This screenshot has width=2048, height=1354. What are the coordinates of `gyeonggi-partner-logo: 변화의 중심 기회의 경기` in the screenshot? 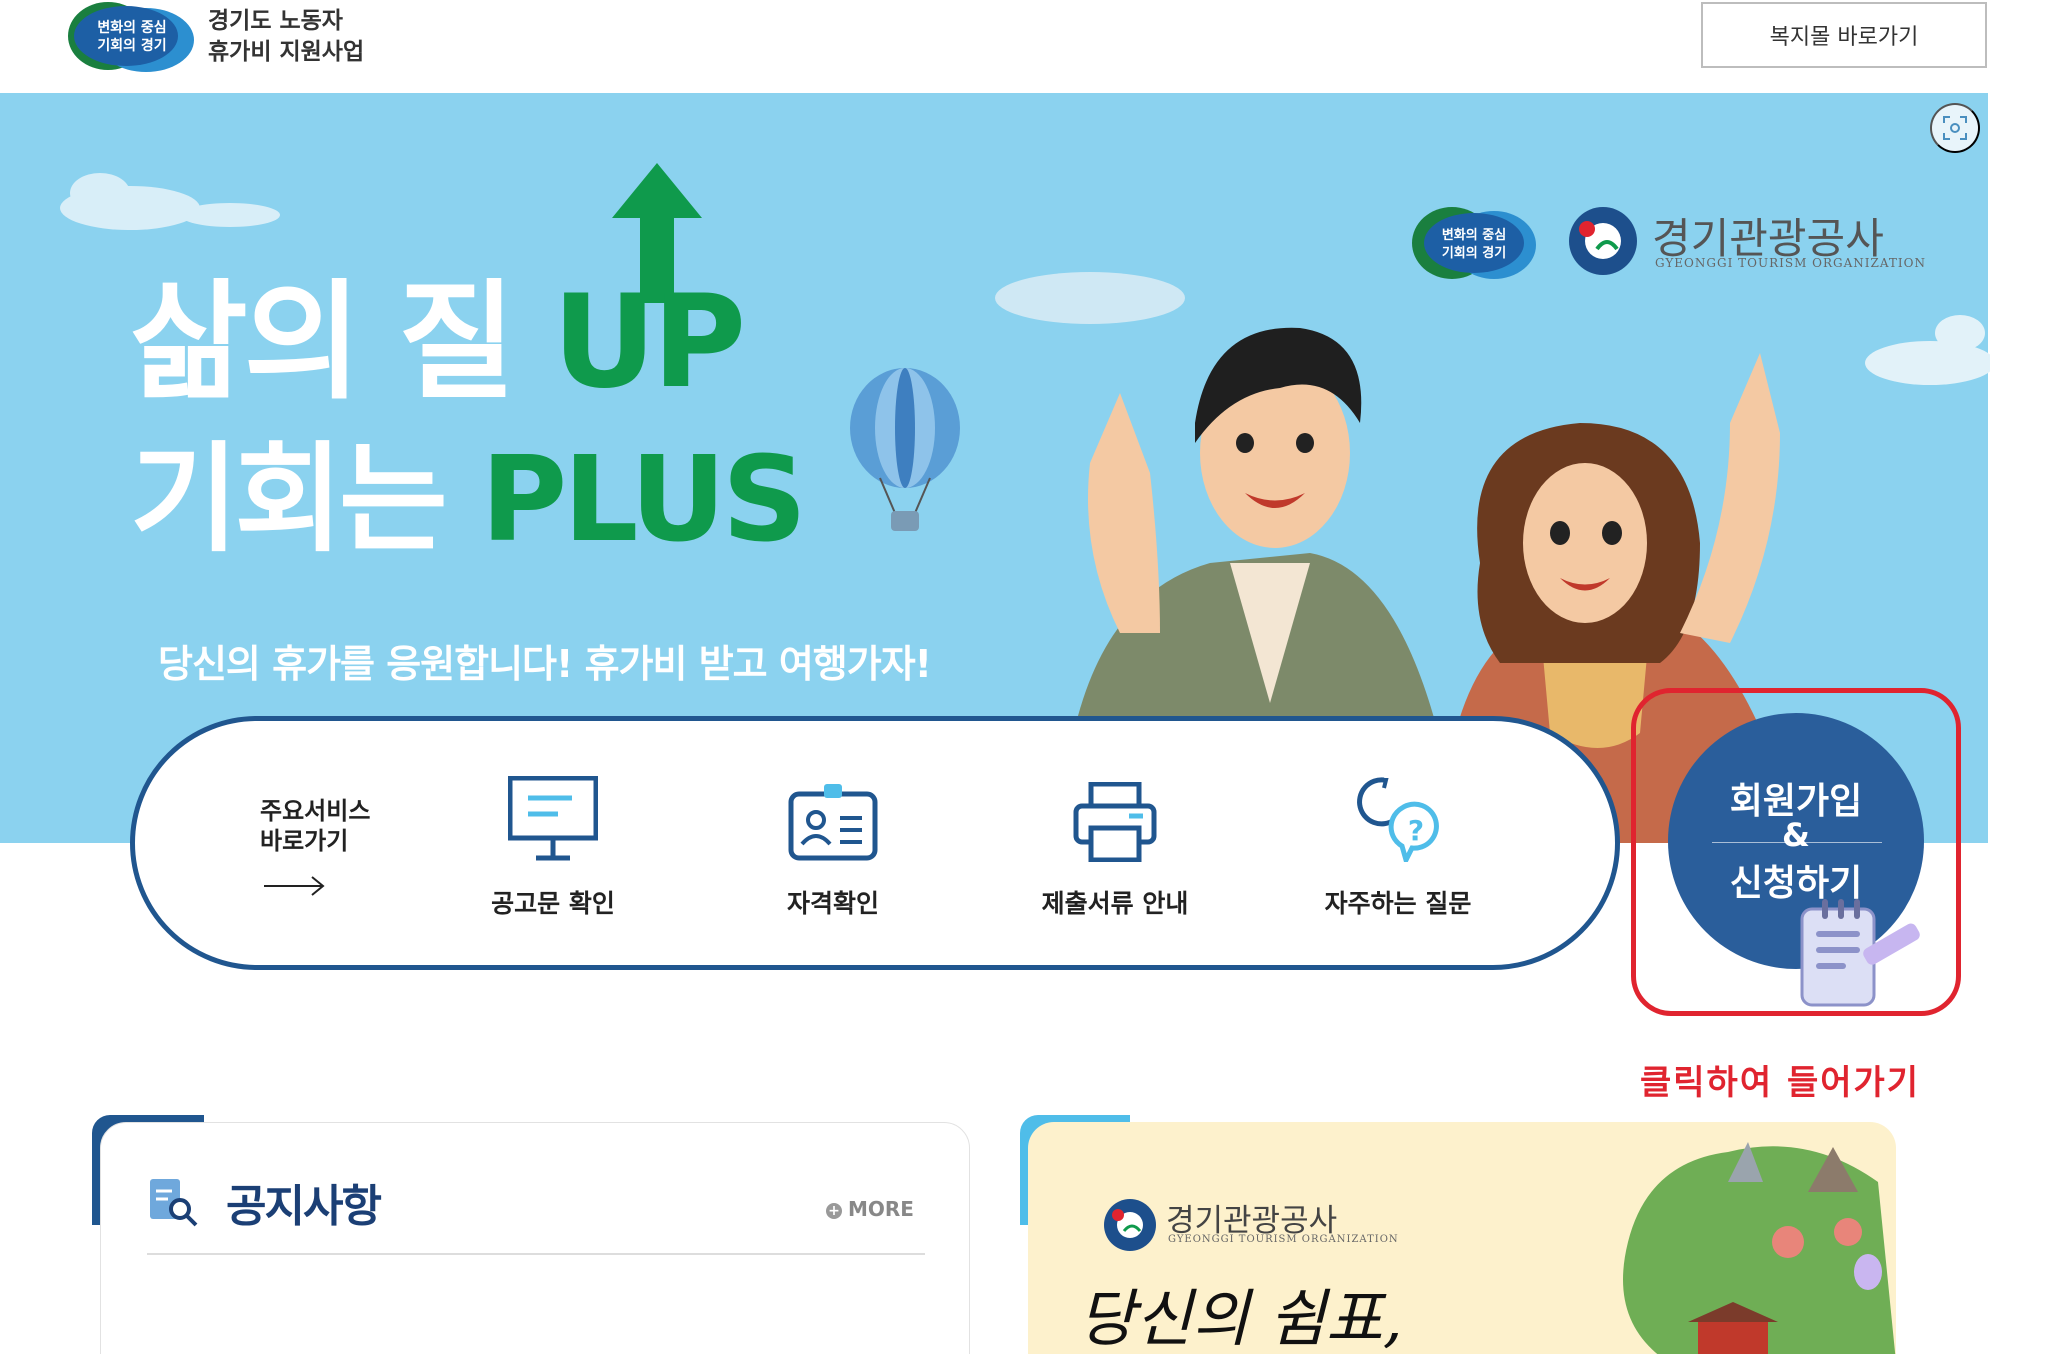 It's located at (1474, 243).